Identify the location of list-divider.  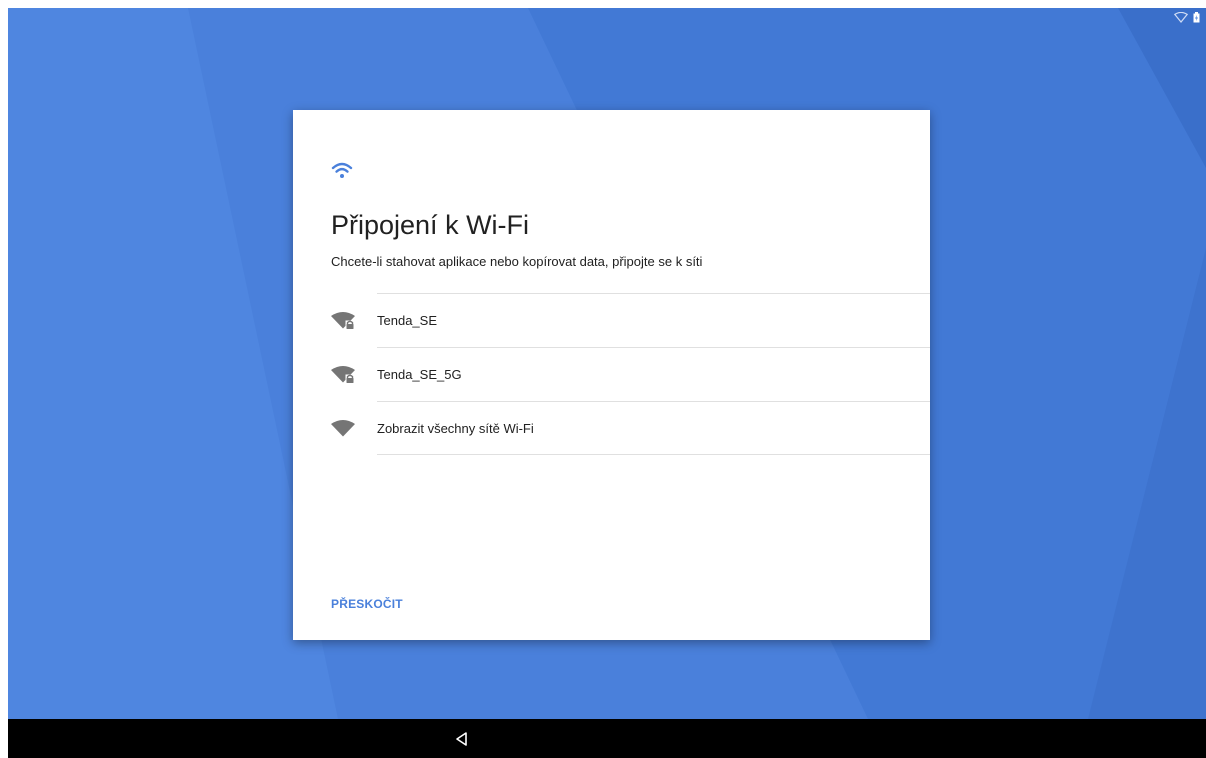
(653, 454).